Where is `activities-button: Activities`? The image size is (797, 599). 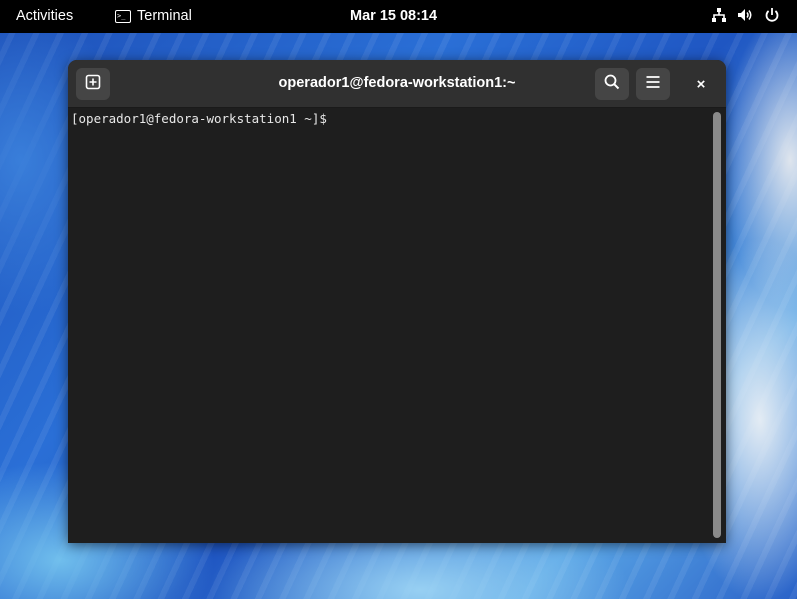
activities-button: Activities is located at coordinates (44, 16).